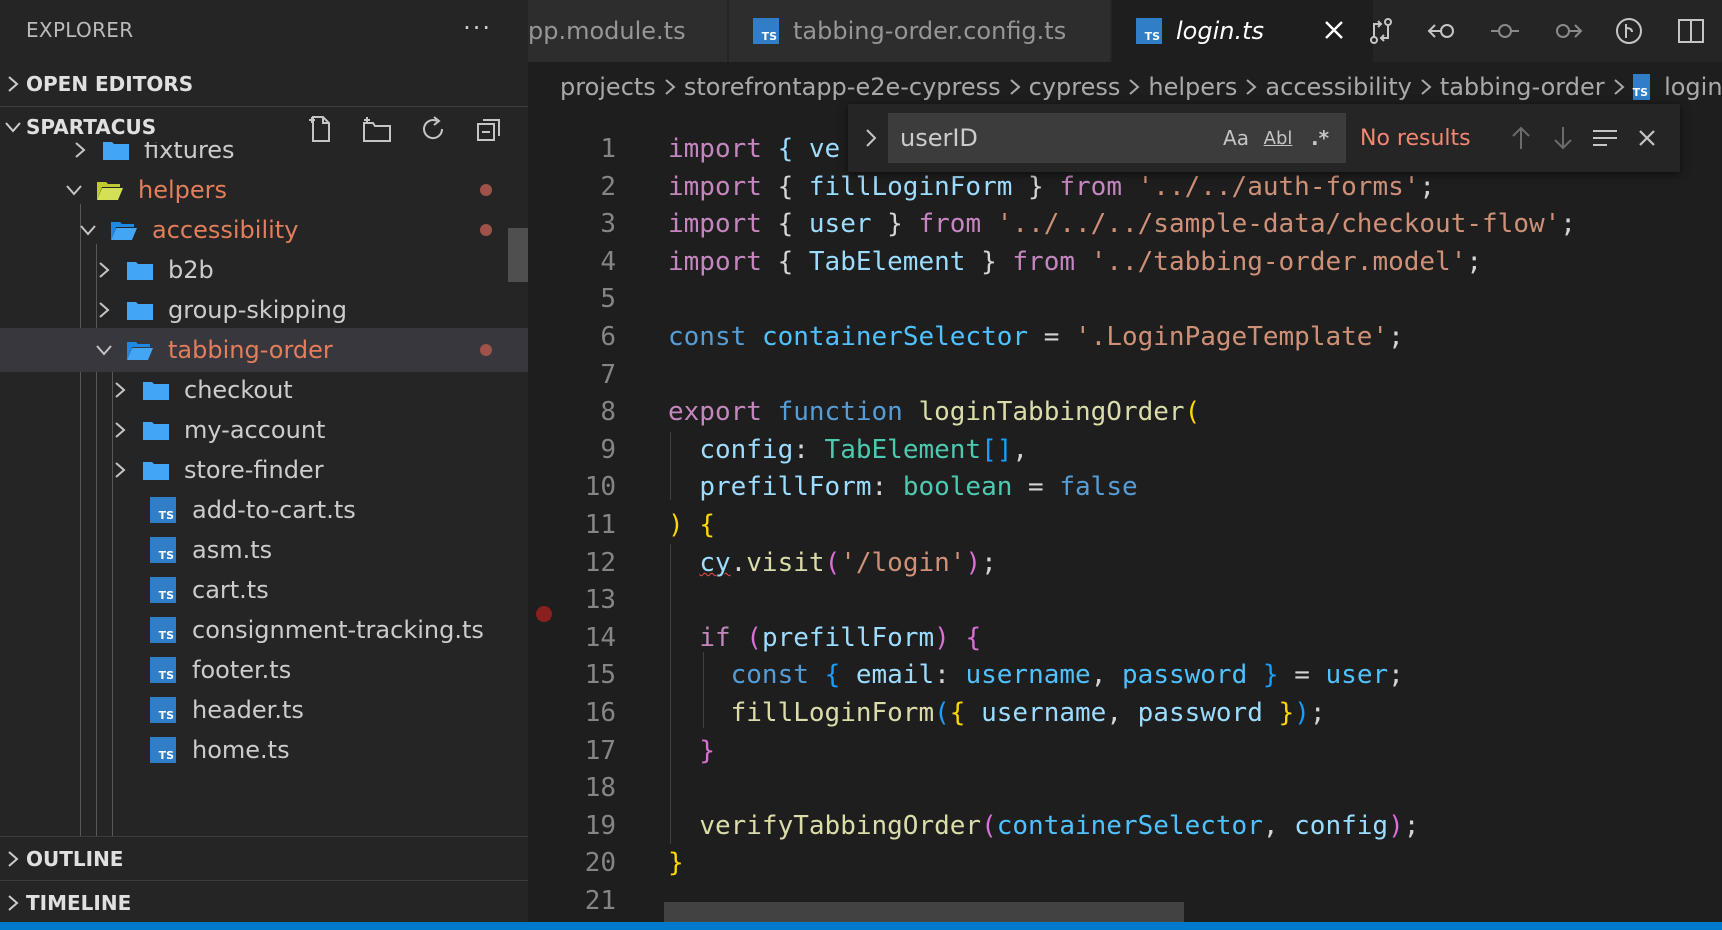 This screenshot has height=930, width=1722. What do you see at coordinates (1605, 138) in the screenshot?
I see `find-in-selection-icon` at bounding box center [1605, 138].